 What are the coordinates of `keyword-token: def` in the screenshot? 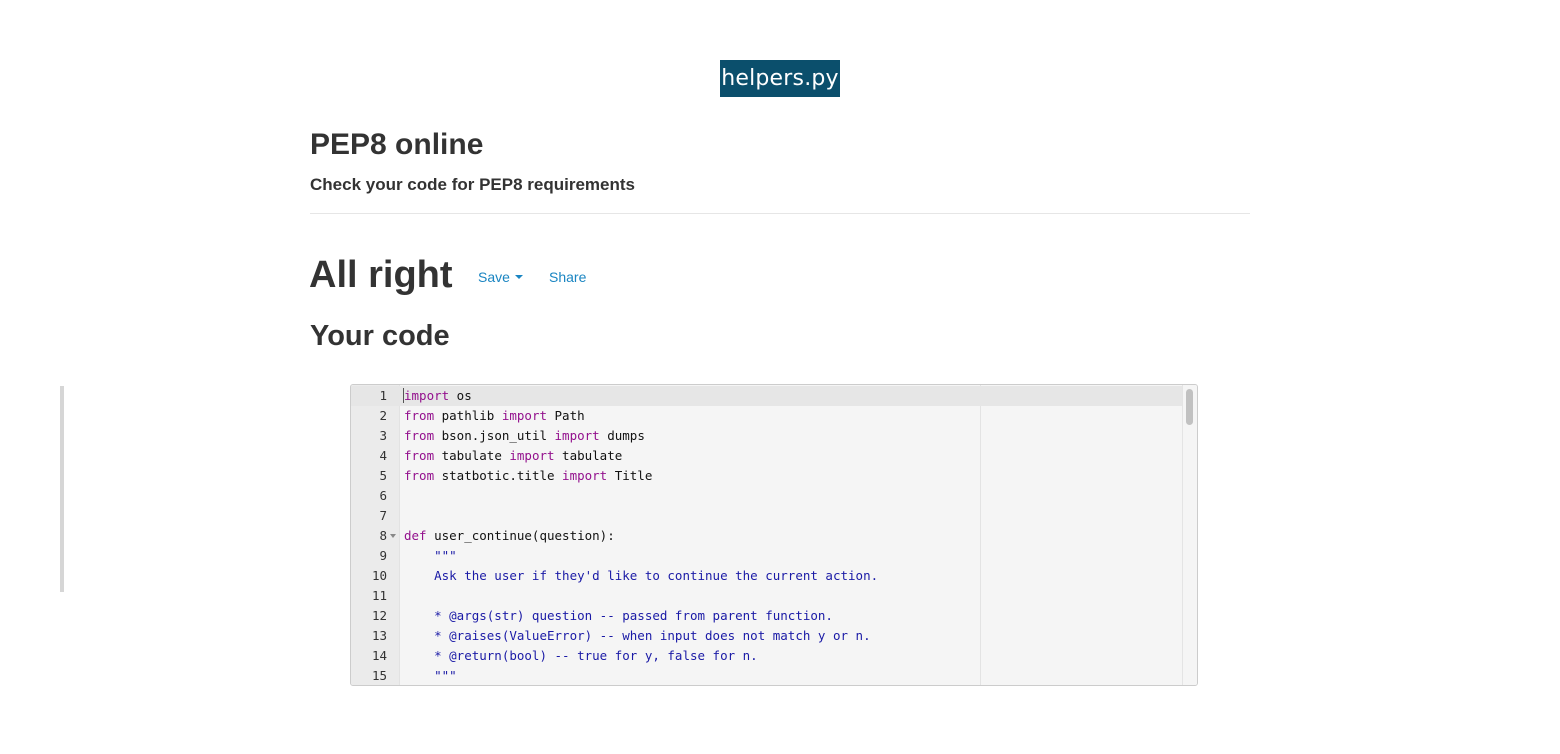 It's located at (415, 535).